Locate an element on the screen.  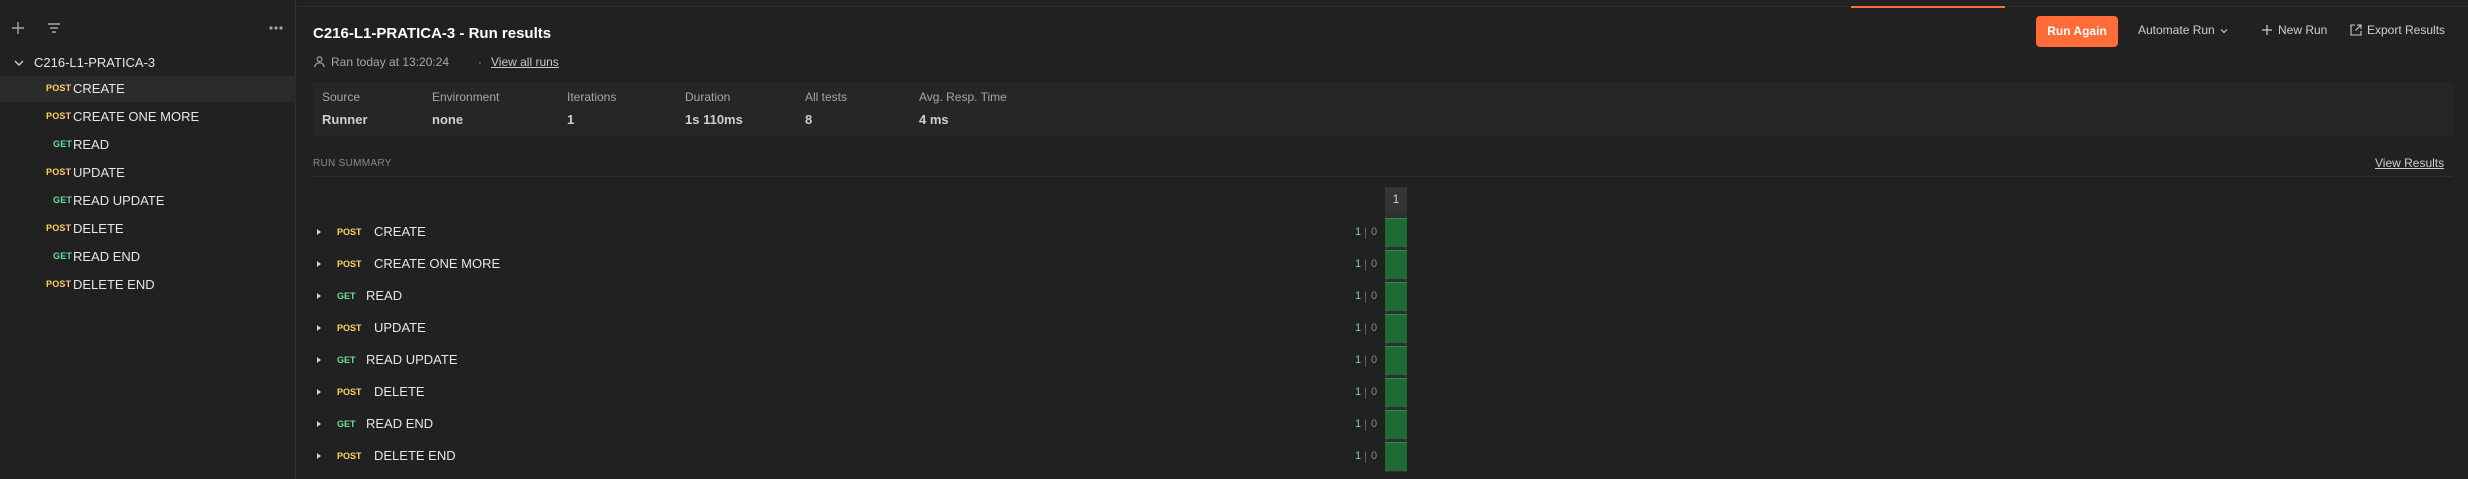
automate-run-dropdown: Automate Run is located at coordinates (2183, 30).